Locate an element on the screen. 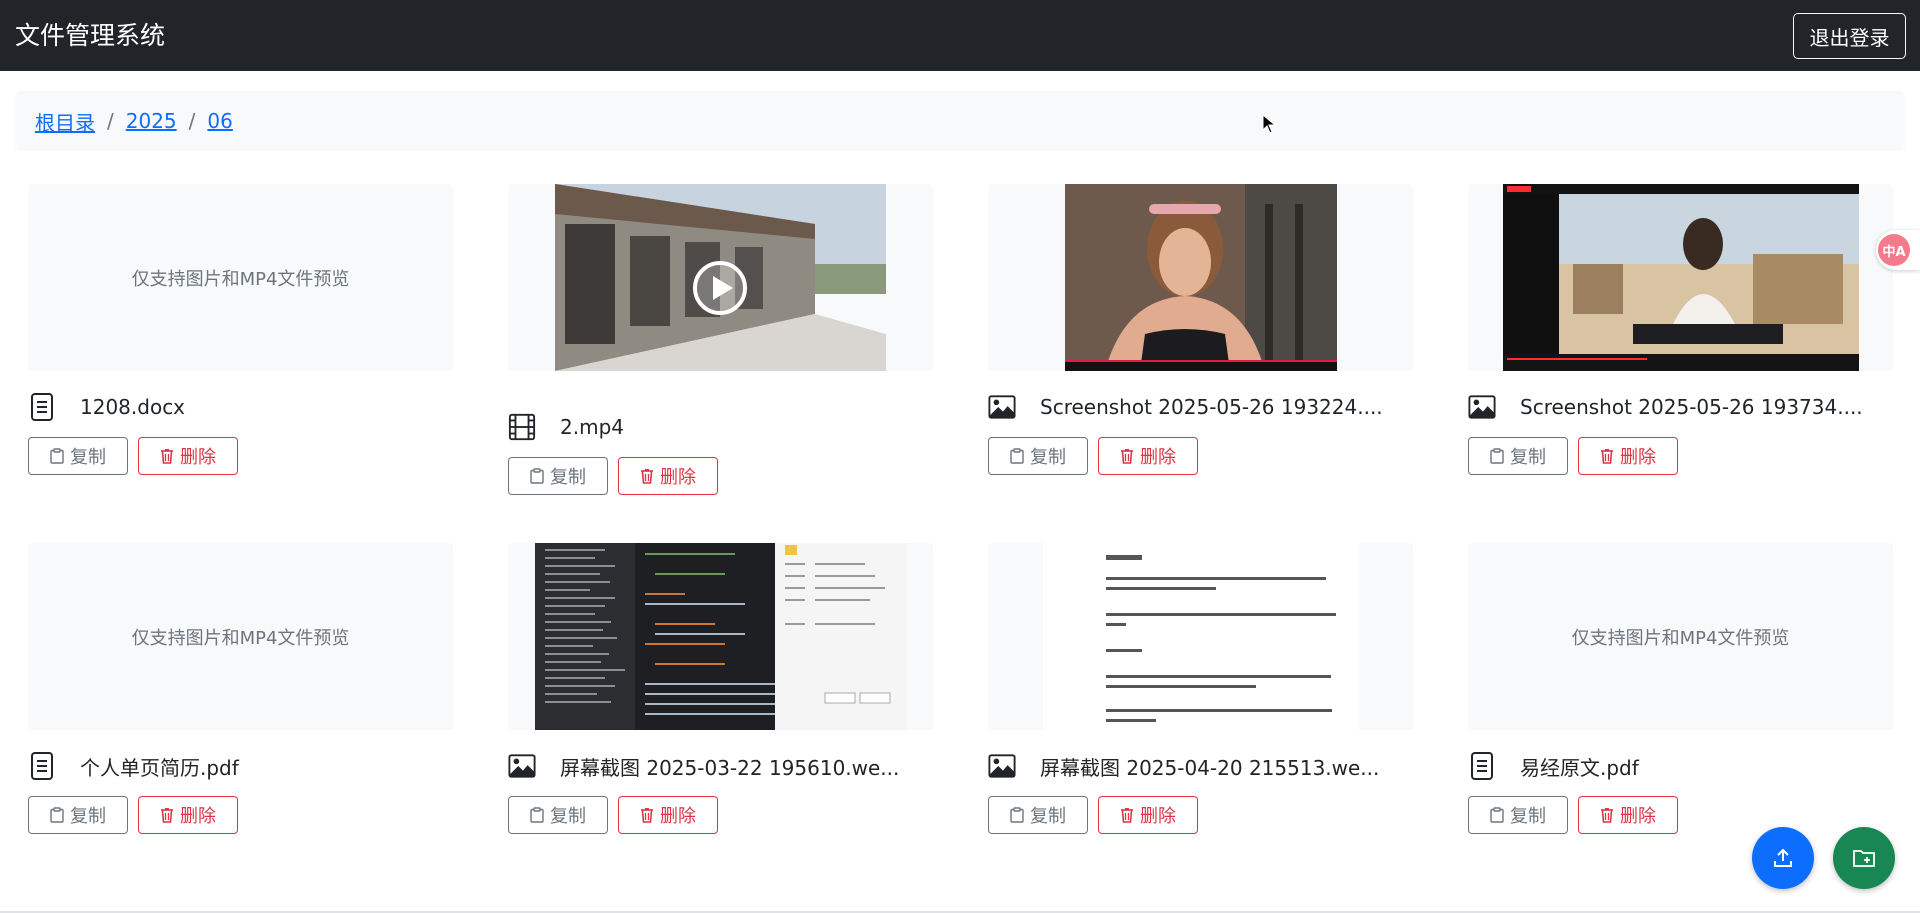 The width and height of the screenshot is (1920, 913). breadcrumb-root: 根目录 is located at coordinates (65, 121).